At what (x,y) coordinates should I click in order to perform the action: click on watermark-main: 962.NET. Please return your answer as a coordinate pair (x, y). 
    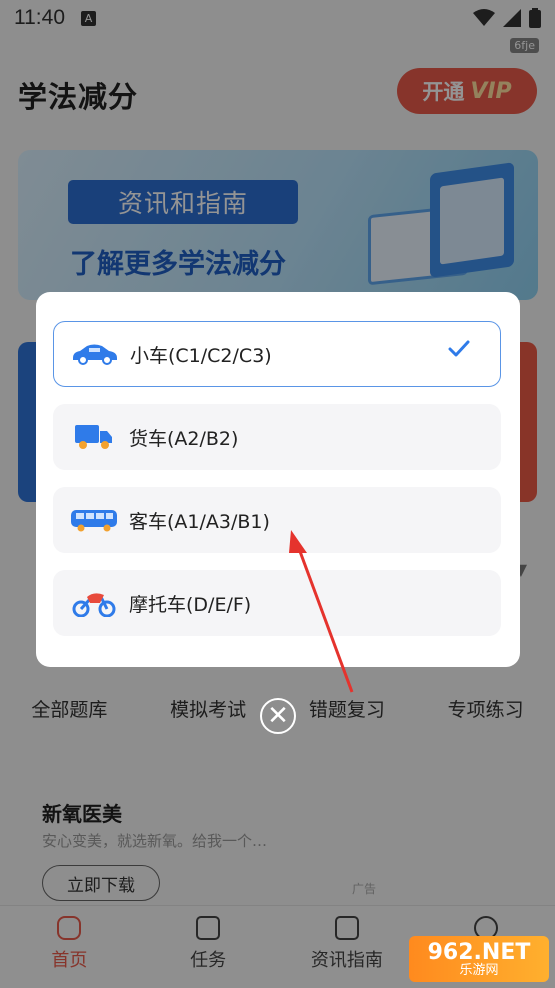
    Looking at the image, I should click on (479, 952).